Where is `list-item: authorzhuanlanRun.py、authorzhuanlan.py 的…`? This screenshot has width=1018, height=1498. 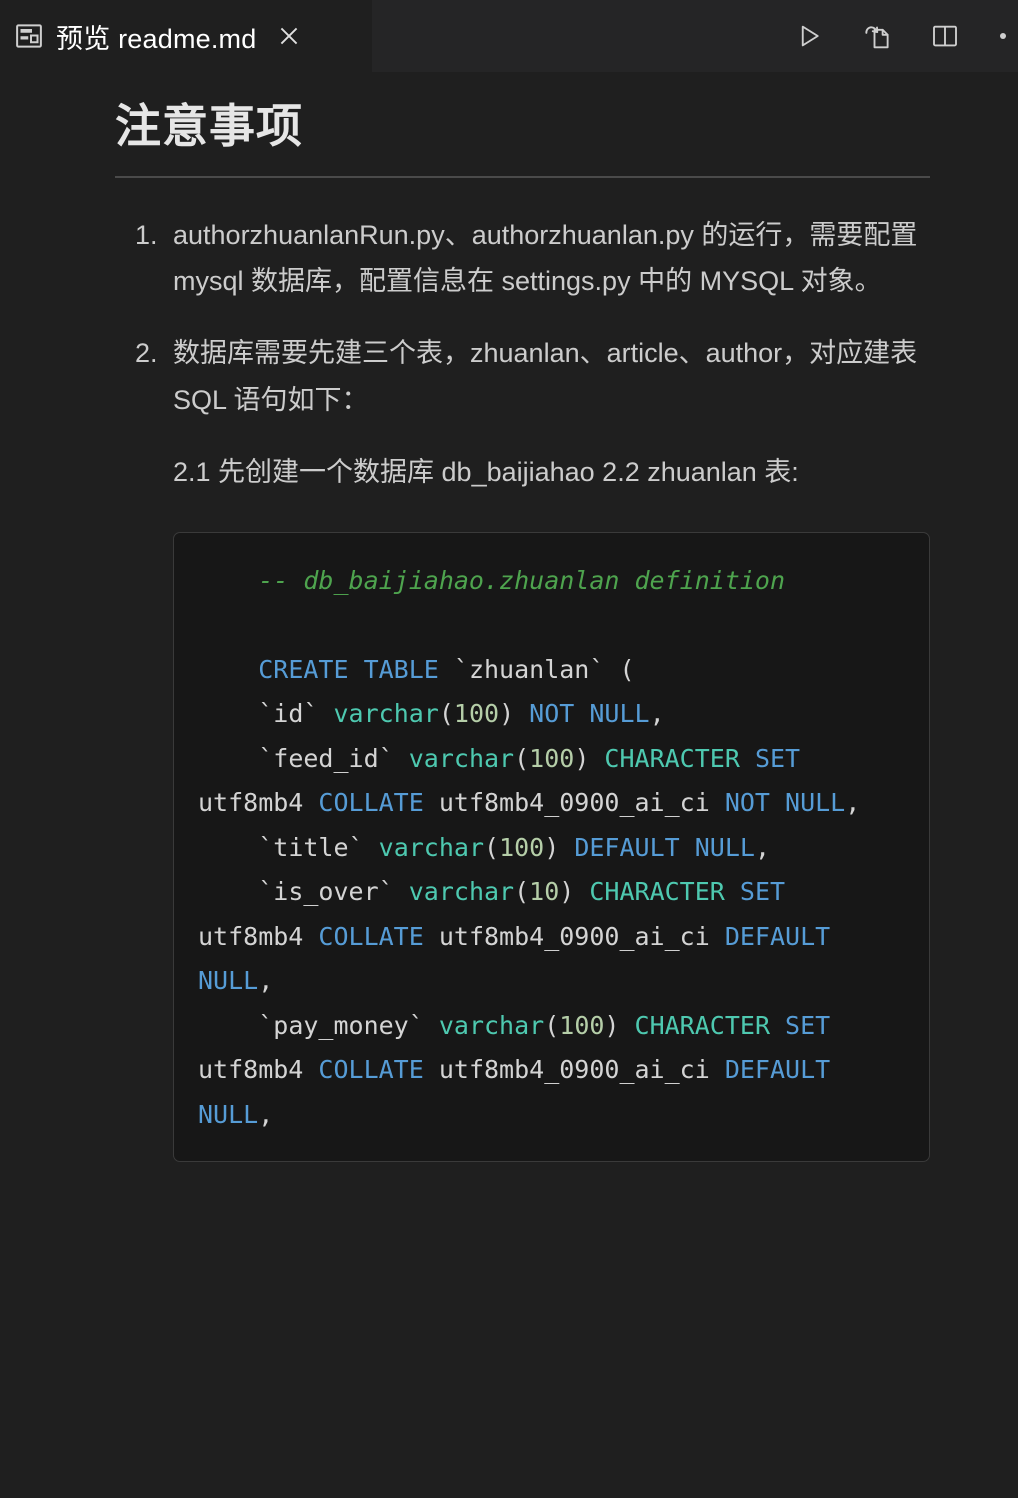
list-item: authorzhuanlanRun.py、authorzhuanlan.py 的… is located at coordinates (547, 258).